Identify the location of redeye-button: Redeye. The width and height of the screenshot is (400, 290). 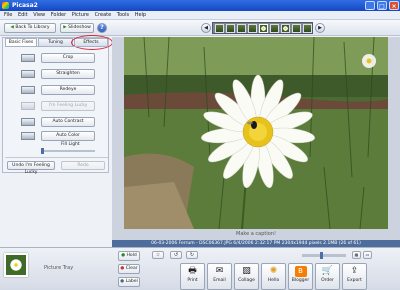
(68, 90).